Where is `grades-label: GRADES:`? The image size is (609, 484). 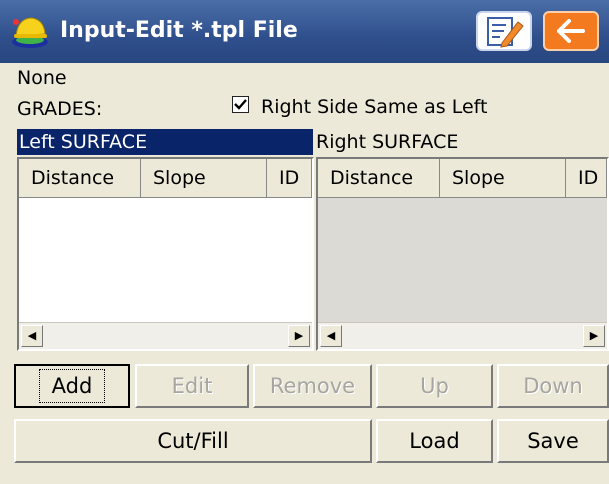 grades-label: GRADES: is located at coordinates (60, 109).